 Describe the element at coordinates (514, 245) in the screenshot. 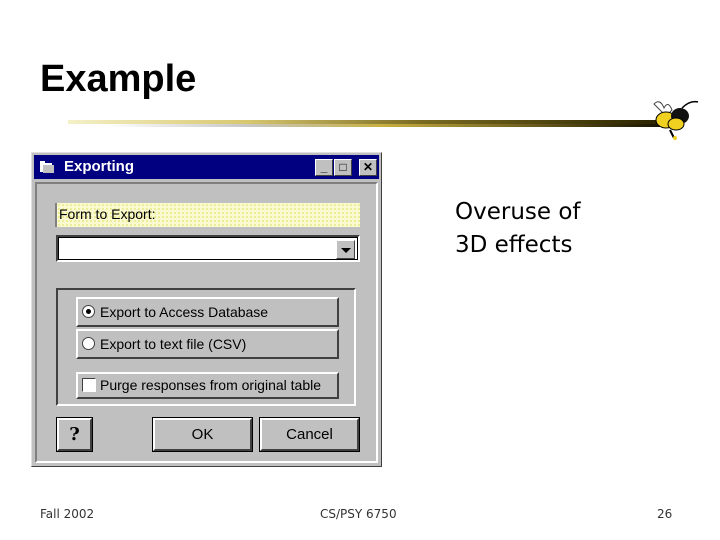

I see `callout-line-2: 3D effects` at that location.